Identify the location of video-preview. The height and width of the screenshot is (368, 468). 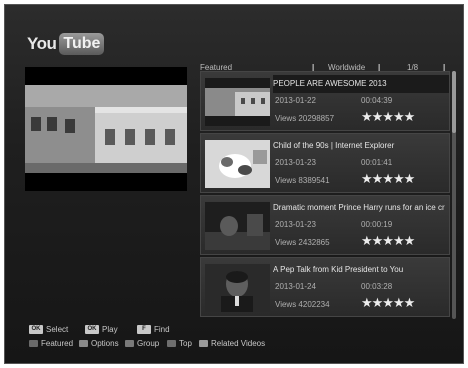
(106, 129).